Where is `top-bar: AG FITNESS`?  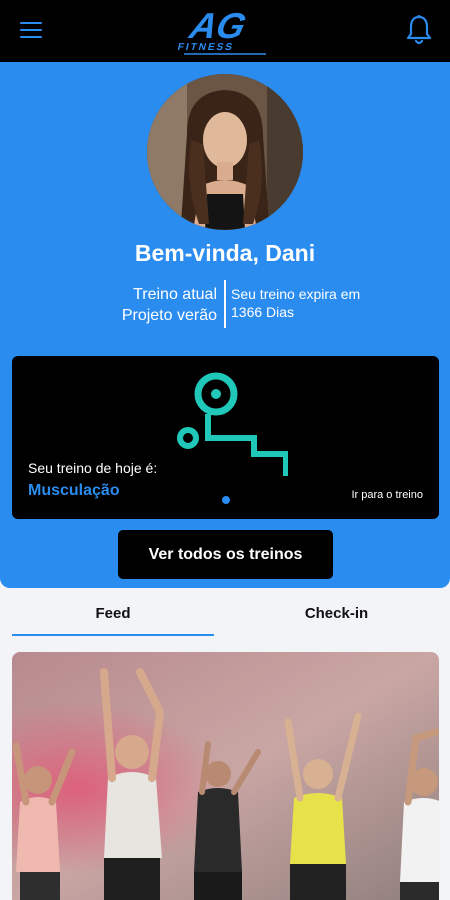 top-bar: AG FITNESS is located at coordinates (225, 31).